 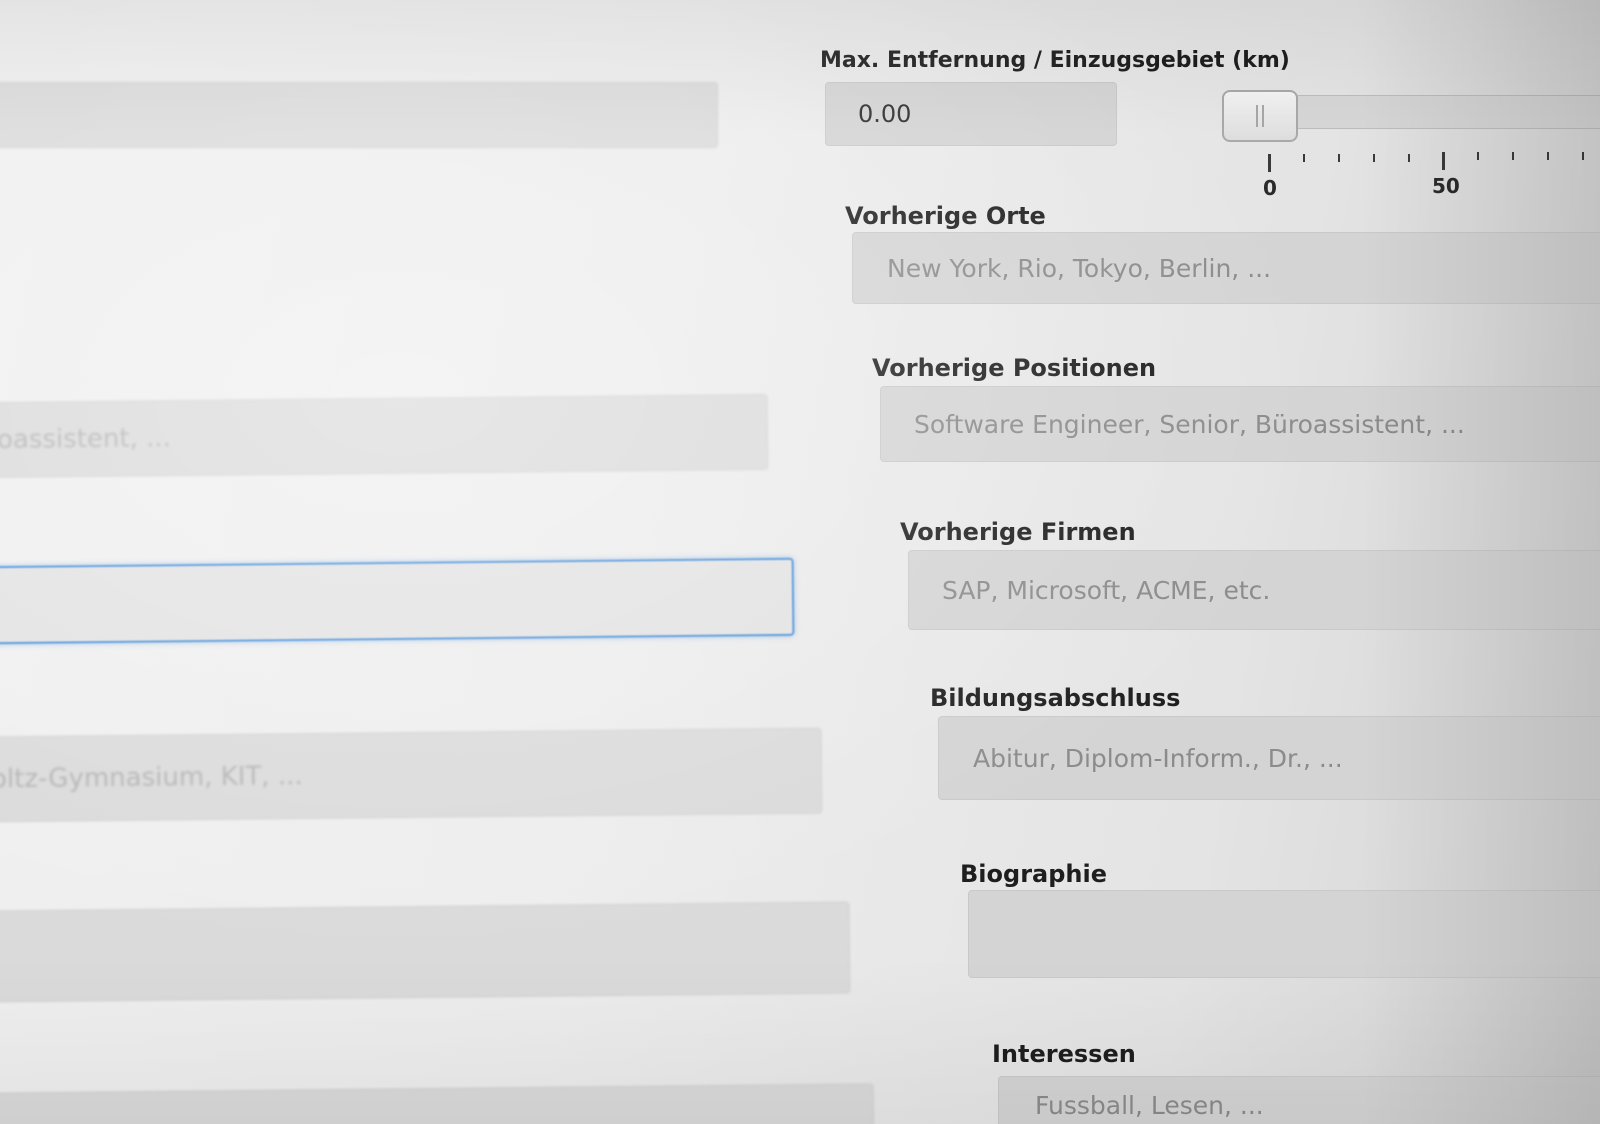 What do you see at coordinates (945, 216) in the screenshot?
I see `orte-label: Vorherige Orte` at bounding box center [945, 216].